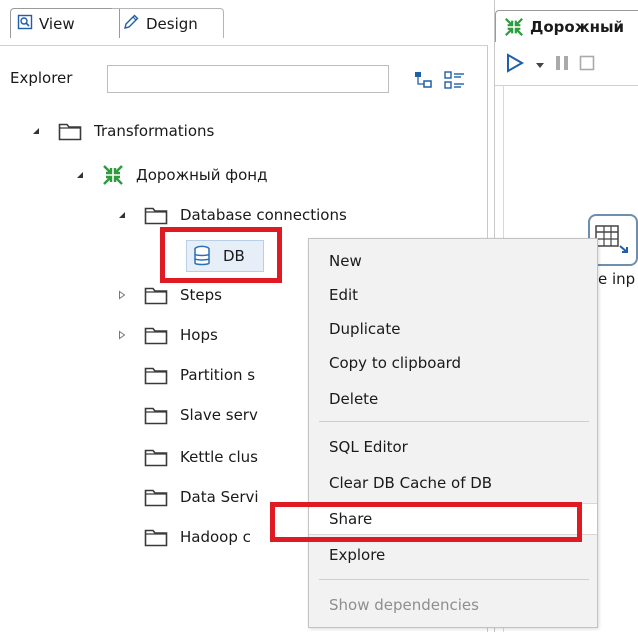  I want to click on explorer-label: Explorer, so click(41, 78).